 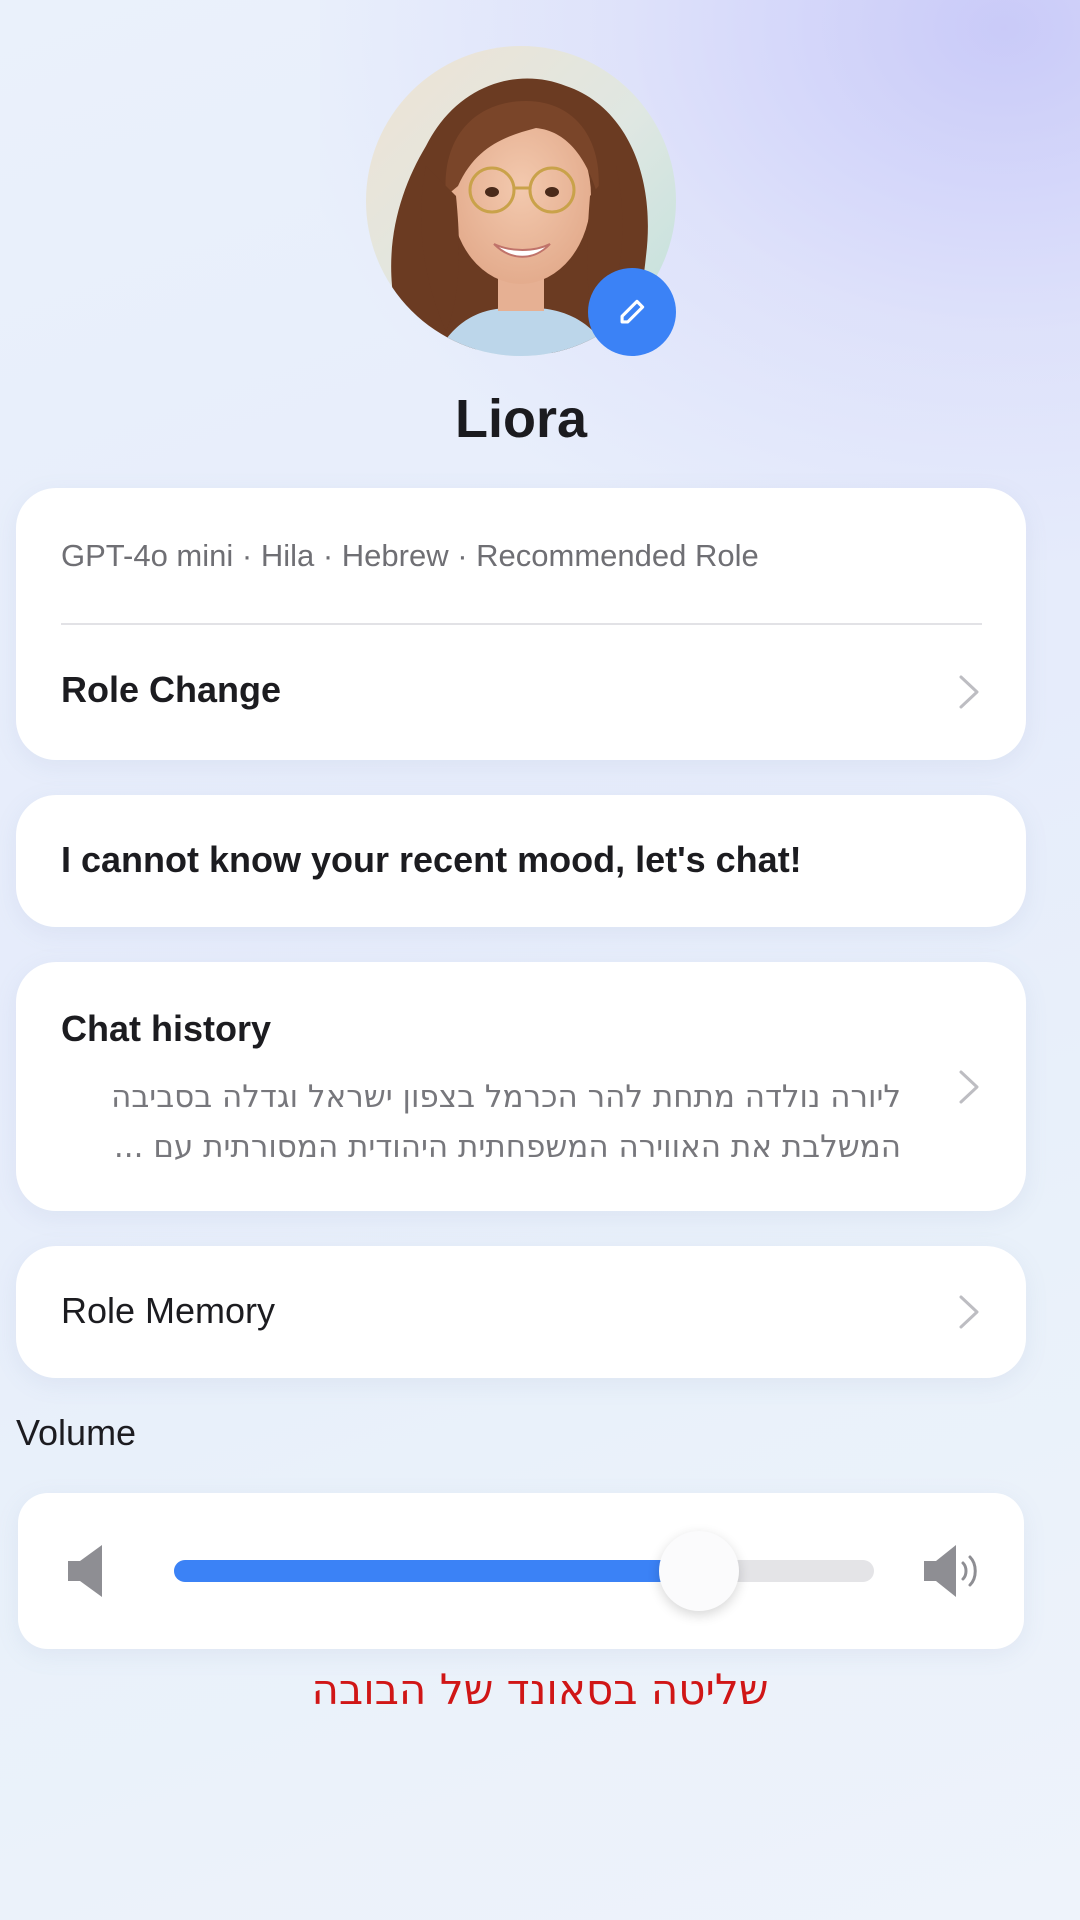 What do you see at coordinates (521, 692) in the screenshot?
I see `role-change-row: Role Change` at bounding box center [521, 692].